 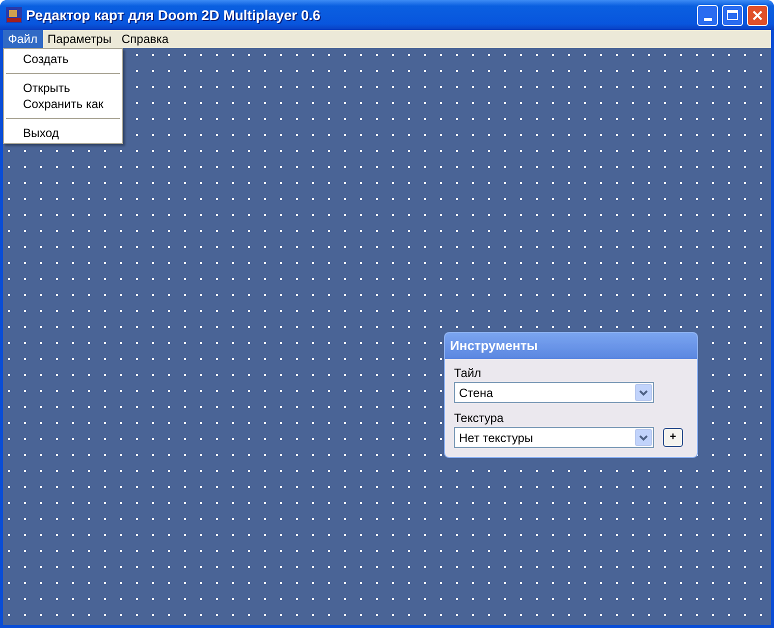 I want to click on window-title: Редактор карт для Doom 2D Multiplayer 0.6, so click(x=174, y=15).